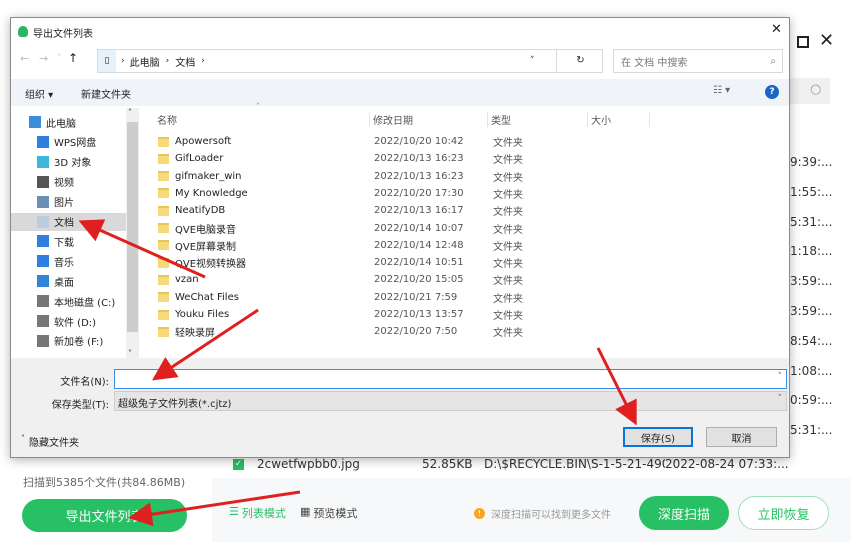 The width and height of the screenshot is (851, 542). Describe the element at coordinates (205, 344) in the screenshot. I see `arrow-to-filename` at that location.